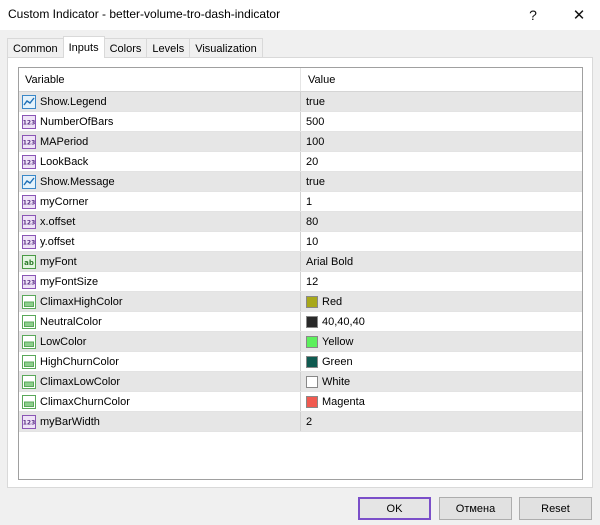 The height and width of the screenshot is (525, 600). What do you see at coordinates (160, 79) in the screenshot?
I see `header-variable: Variable` at bounding box center [160, 79].